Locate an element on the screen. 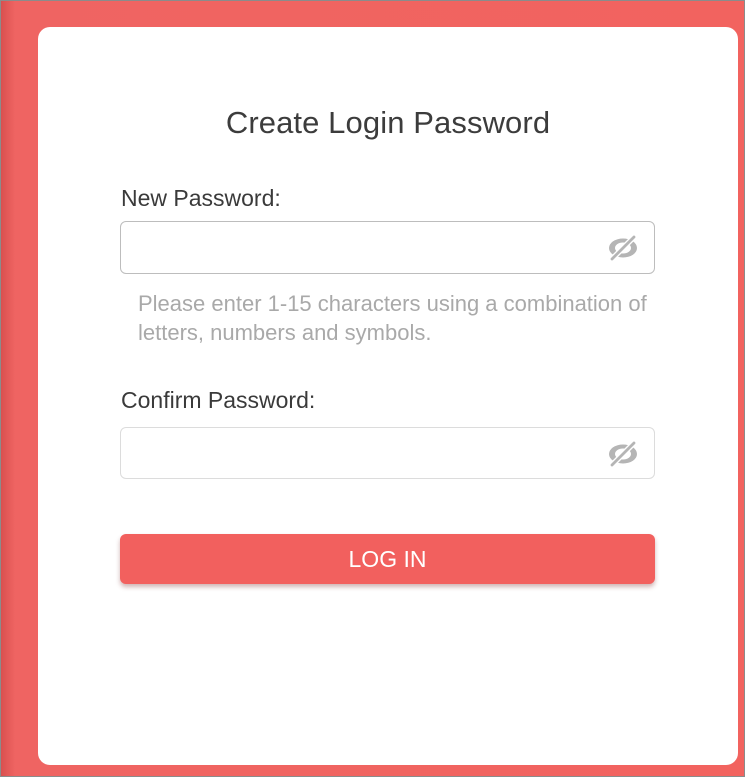  new-password-eye-slash-icon is located at coordinates (623, 248).